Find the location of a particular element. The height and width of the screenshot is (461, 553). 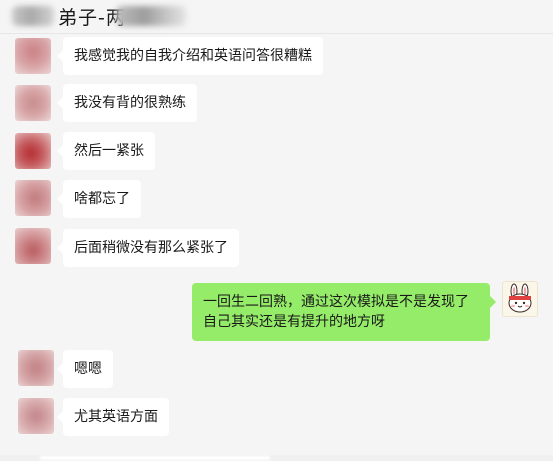

rabbit-sticker-icon is located at coordinates (520, 298).